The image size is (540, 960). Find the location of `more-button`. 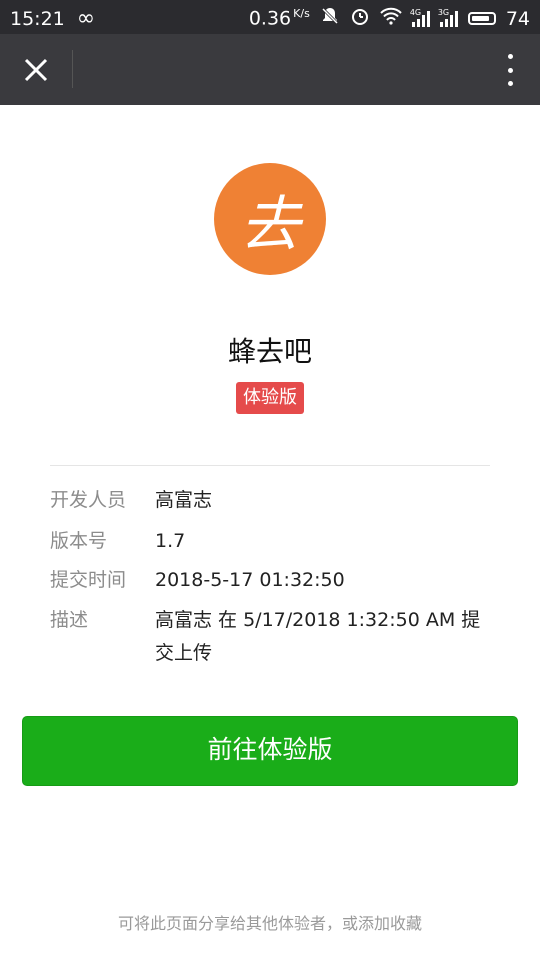

more-button is located at coordinates (510, 70).